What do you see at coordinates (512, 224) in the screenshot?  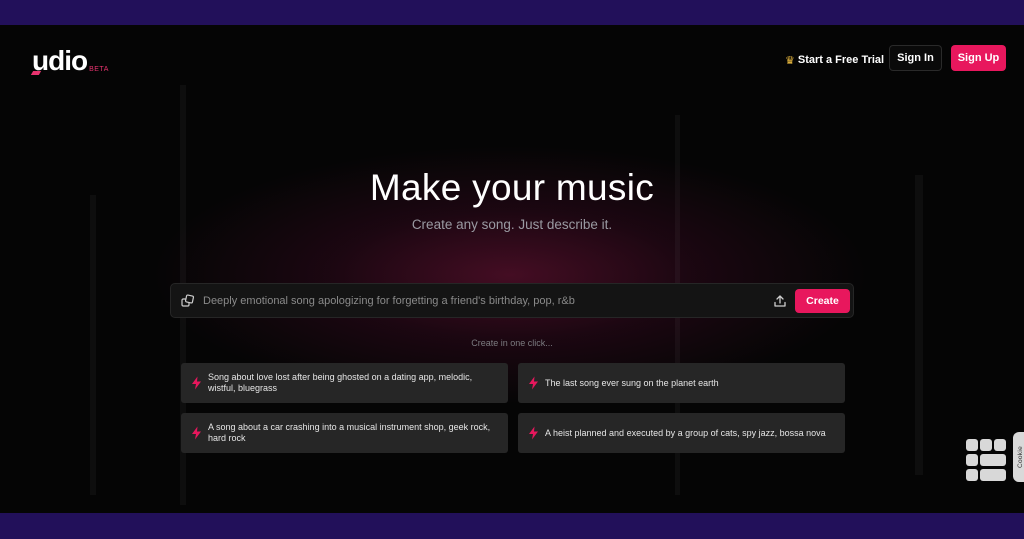 I see `page-subtitle: Create any song. Just describe it.` at bounding box center [512, 224].